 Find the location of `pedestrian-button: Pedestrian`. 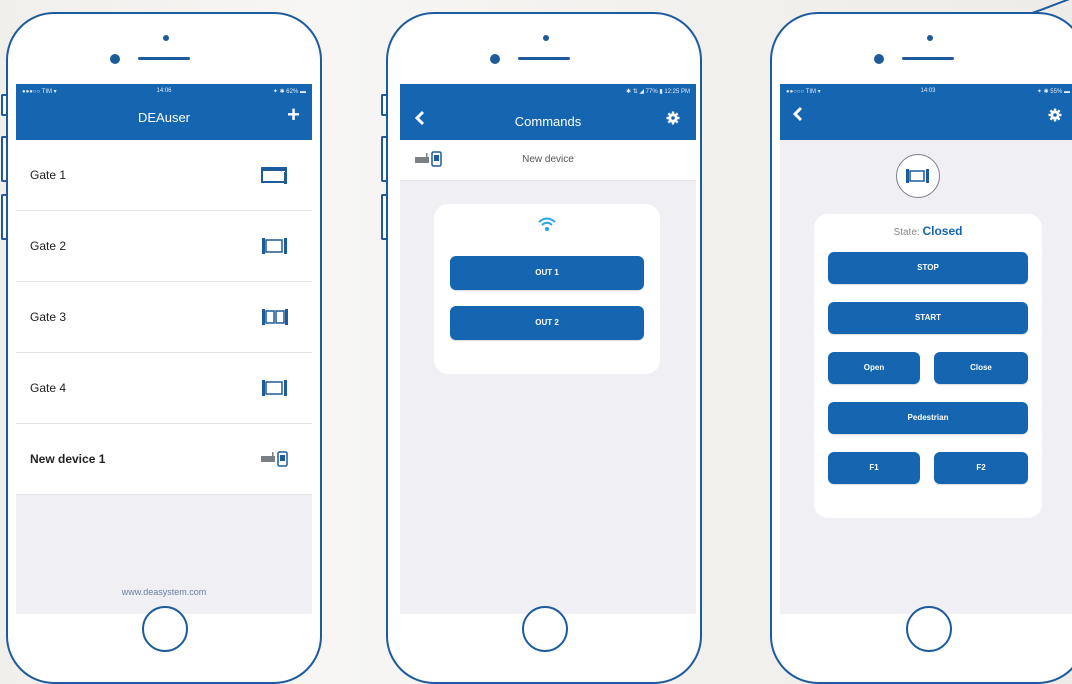

pedestrian-button: Pedestrian is located at coordinates (928, 418).